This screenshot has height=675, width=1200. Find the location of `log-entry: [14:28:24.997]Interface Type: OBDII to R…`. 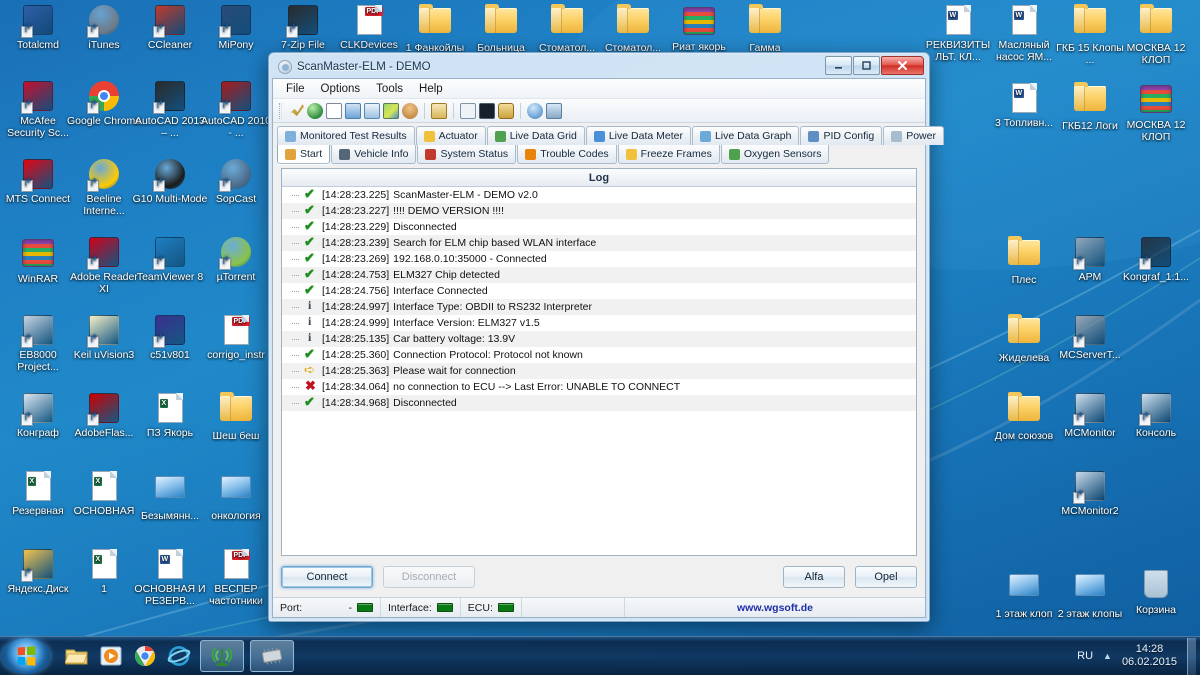

log-entry: [14:28:24.997]Interface Type: OBDII to R… is located at coordinates (599, 306).